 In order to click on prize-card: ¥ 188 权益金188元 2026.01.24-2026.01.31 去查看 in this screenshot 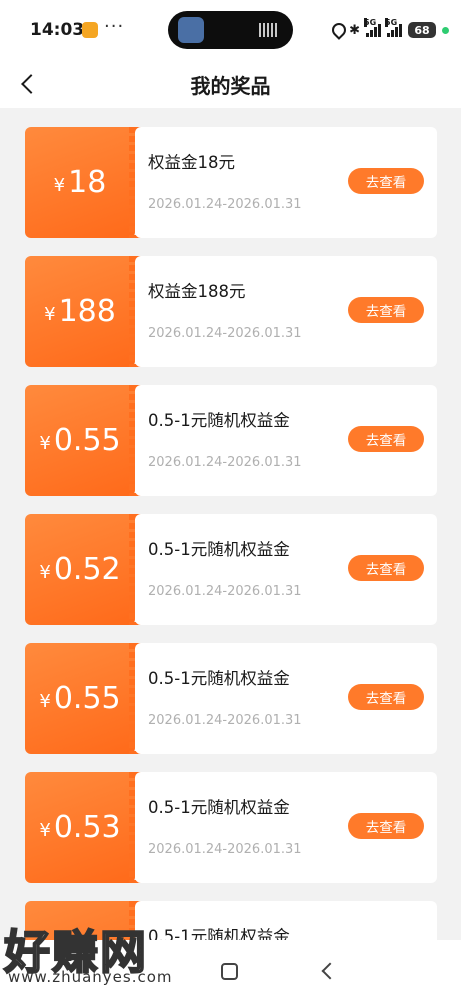, I will do `click(231, 311)`.